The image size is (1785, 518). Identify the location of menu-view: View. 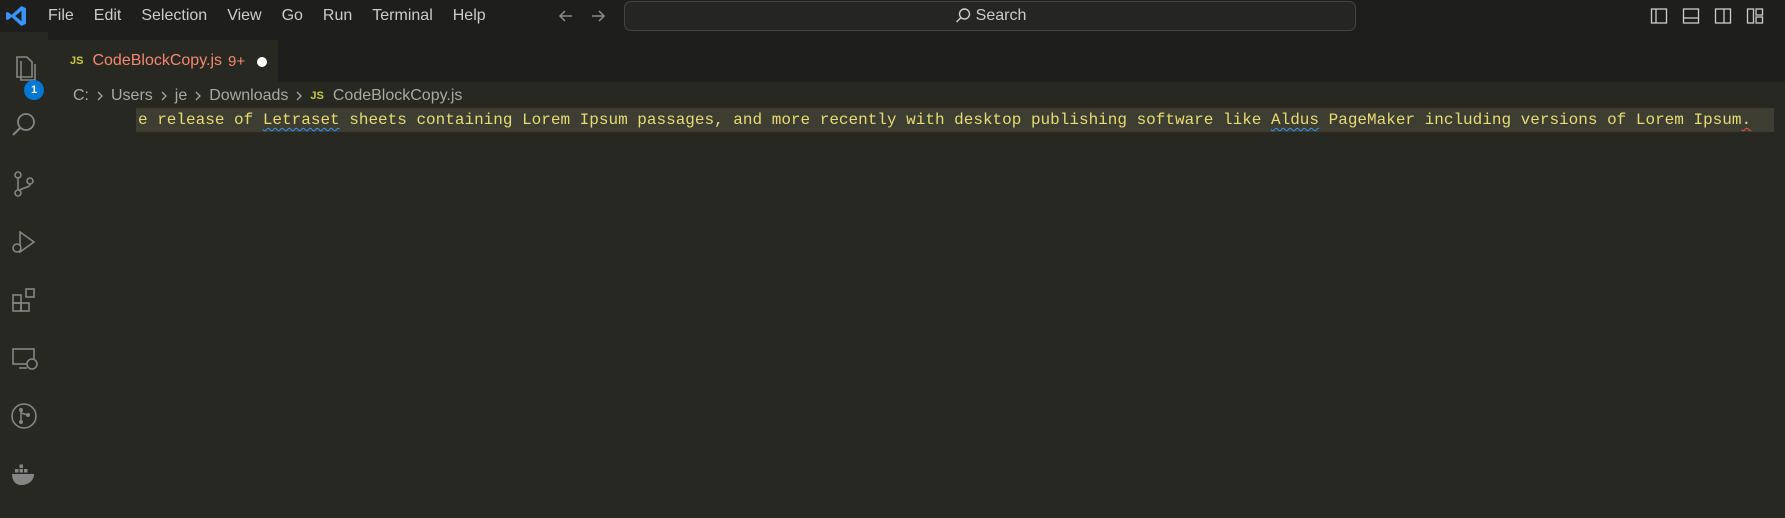
(244, 16).